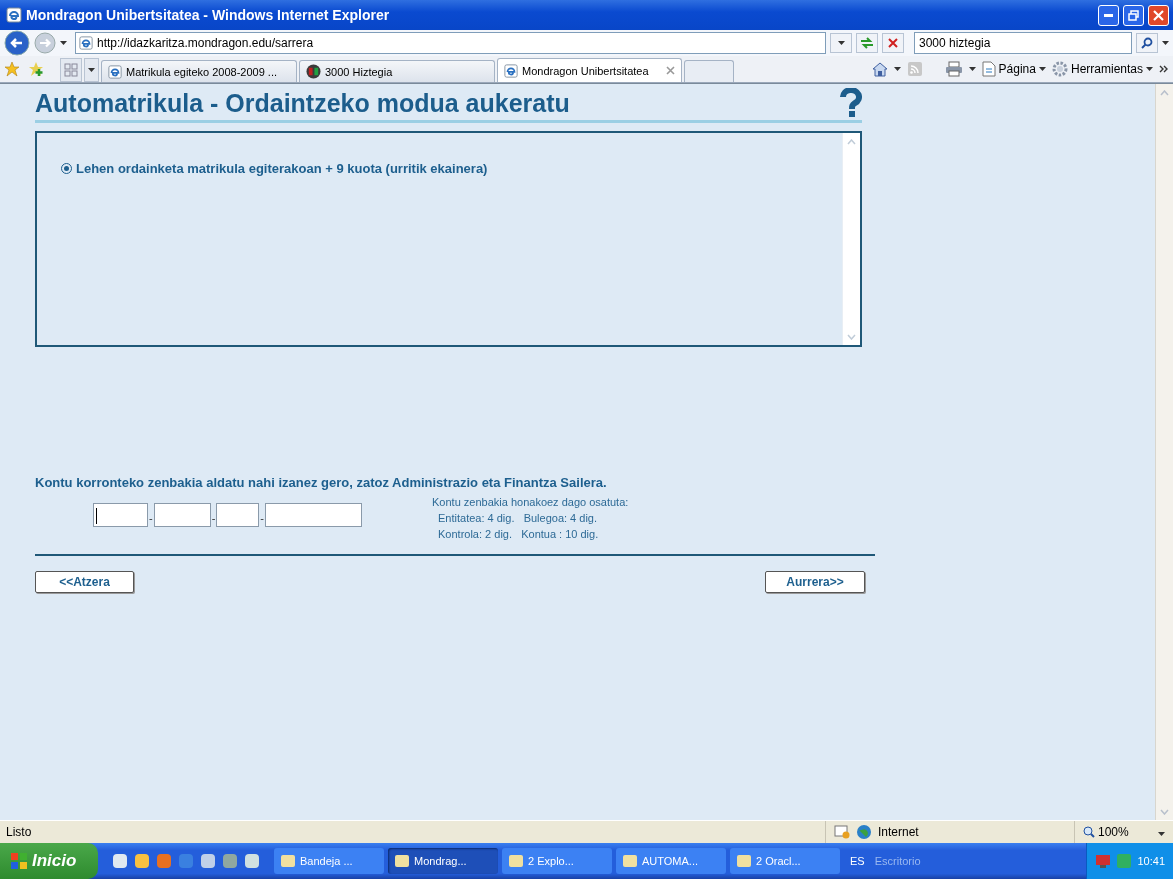 Image resolution: width=1173 pixels, height=879 pixels. Describe the element at coordinates (589, 70) in the screenshot. I see `browser-tab: Mondragon Unibertsitatea` at that location.